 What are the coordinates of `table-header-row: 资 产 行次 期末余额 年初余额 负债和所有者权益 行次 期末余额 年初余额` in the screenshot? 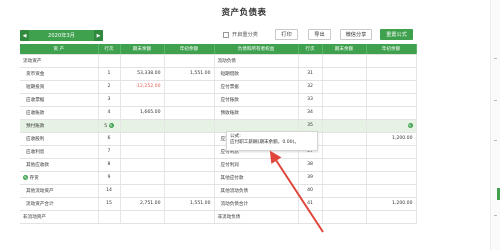 It's located at (218, 49).